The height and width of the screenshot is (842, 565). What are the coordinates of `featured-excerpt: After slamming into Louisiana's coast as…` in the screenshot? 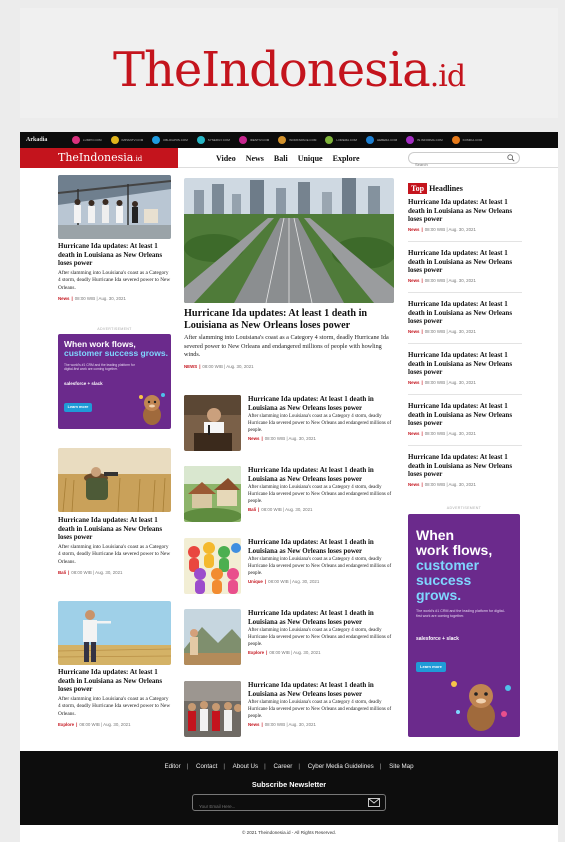 It's located at (286, 346).